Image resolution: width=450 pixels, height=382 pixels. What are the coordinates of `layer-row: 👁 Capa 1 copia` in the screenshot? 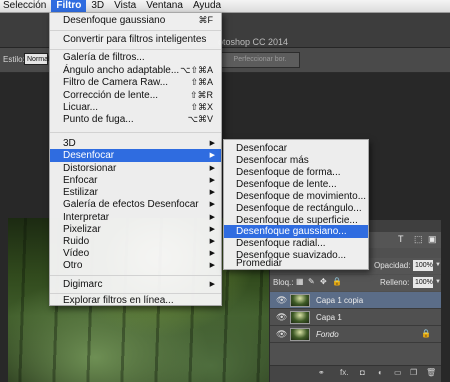 It's located at (355, 300).